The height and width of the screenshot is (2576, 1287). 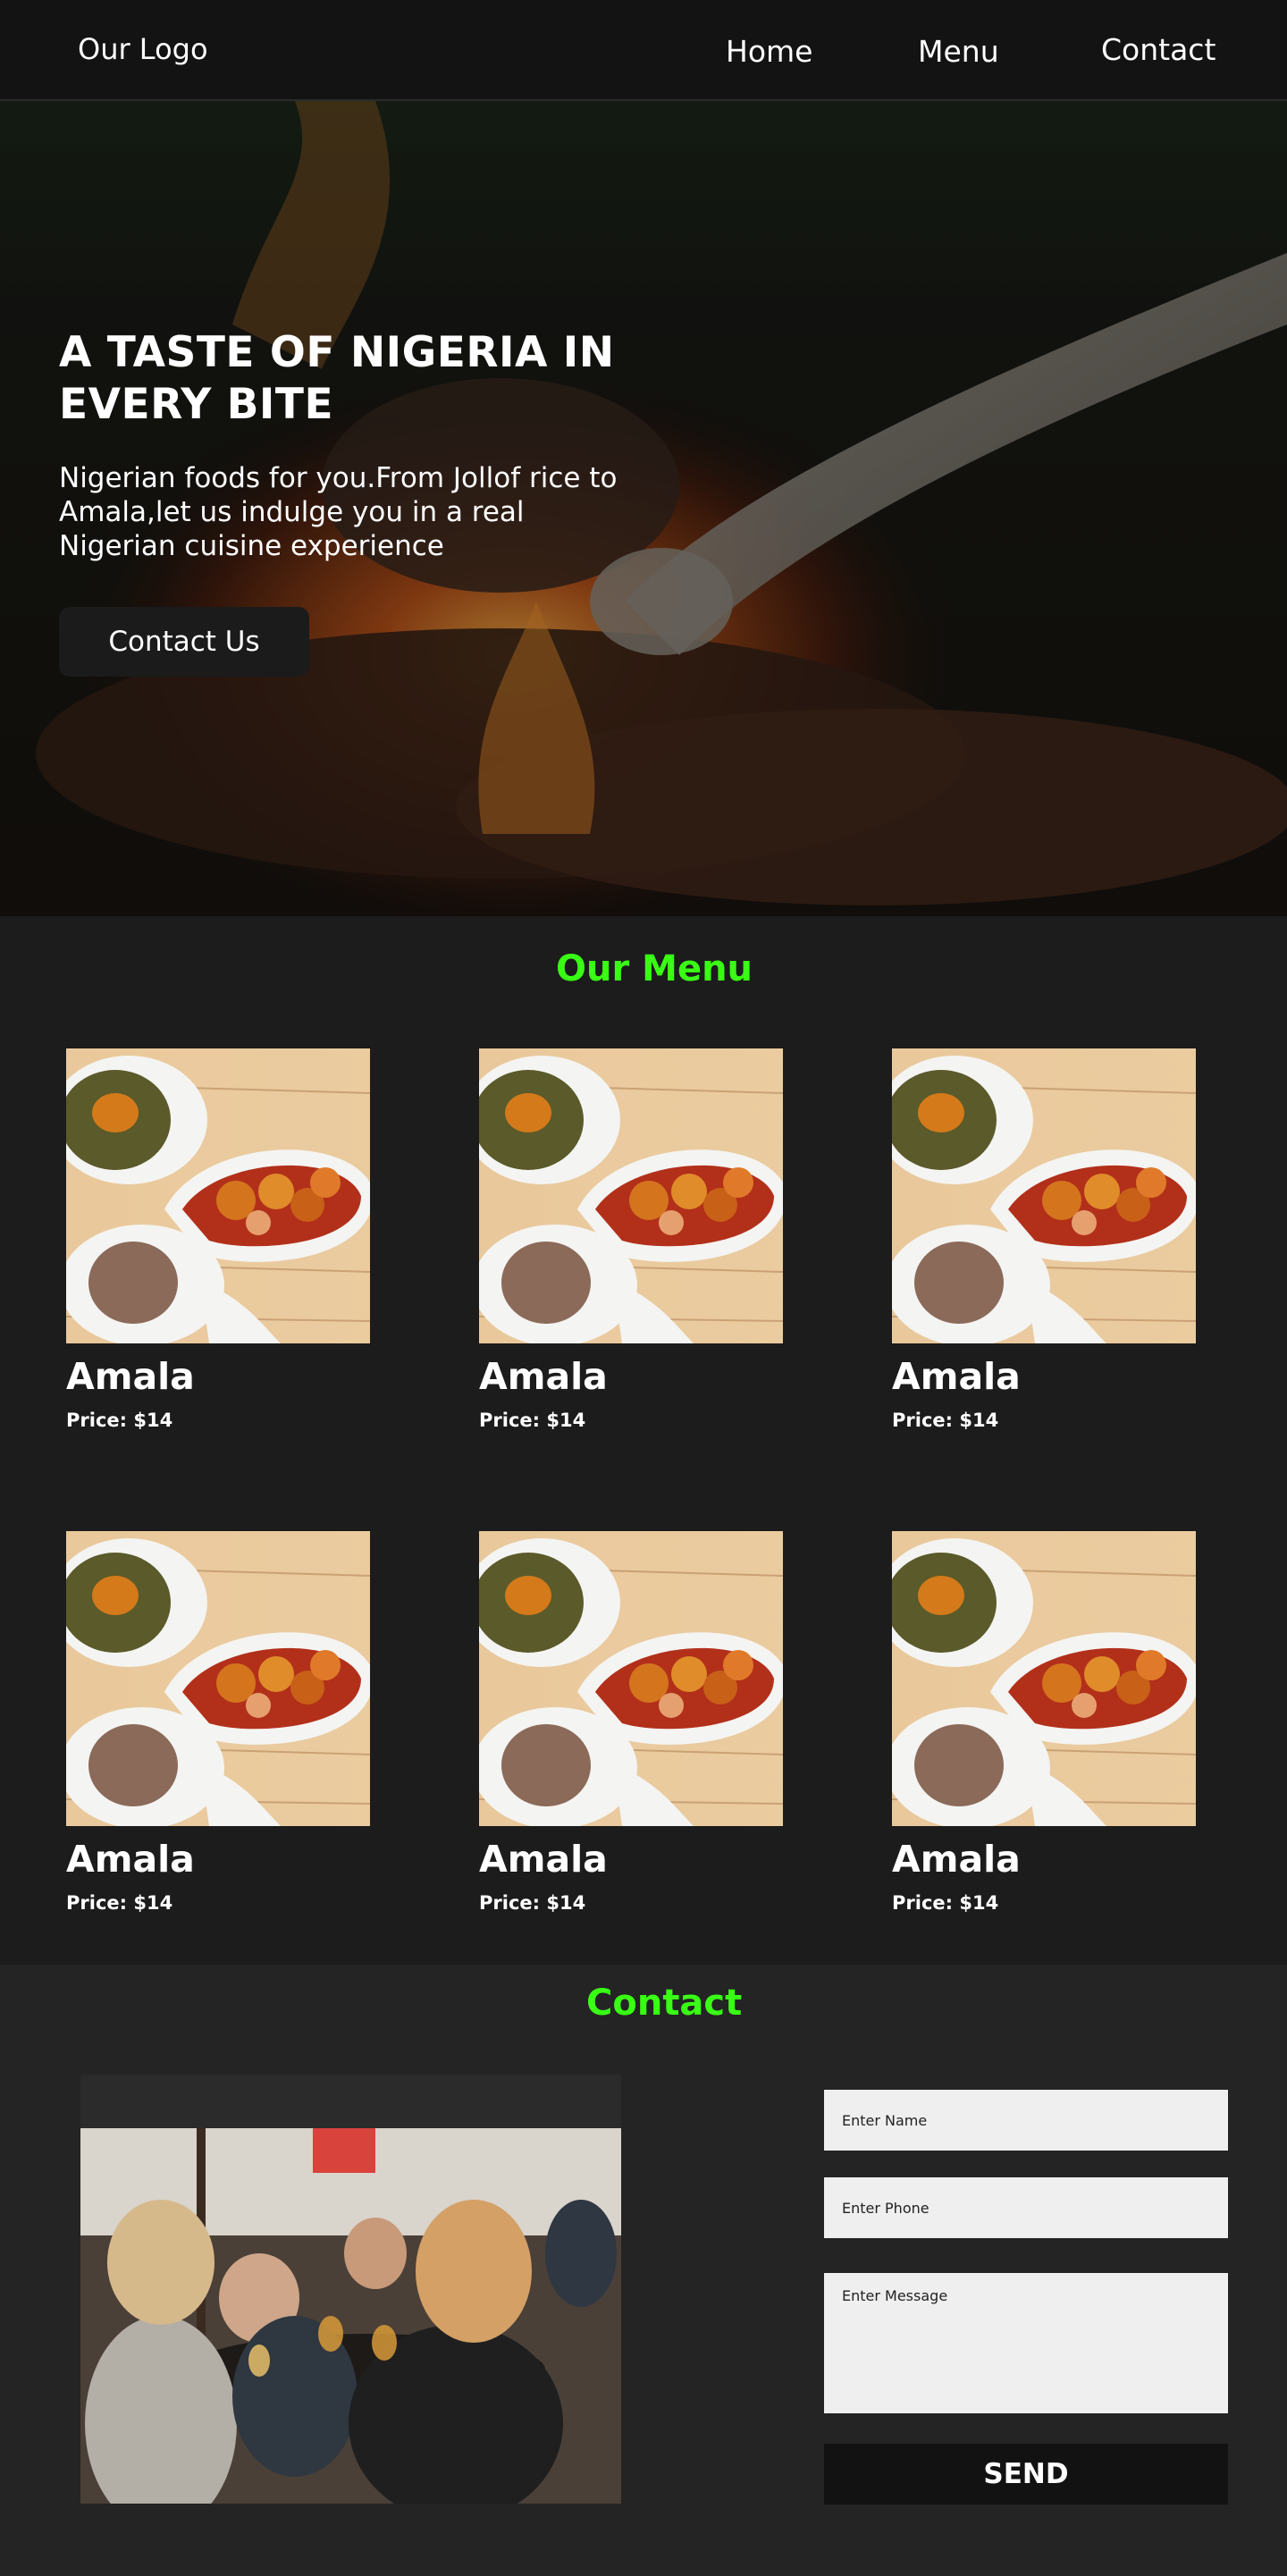 What do you see at coordinates (184, 642) in the screenshot?
I see `contact-us-button: Contact Us` at bounding box center [184, 642].